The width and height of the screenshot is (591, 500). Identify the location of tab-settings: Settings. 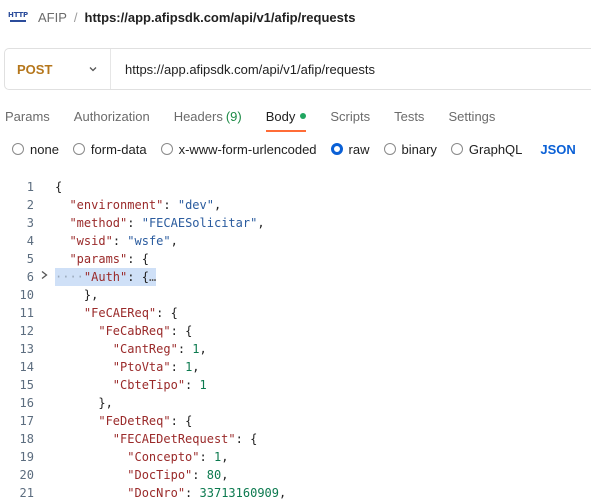
(471, 116).